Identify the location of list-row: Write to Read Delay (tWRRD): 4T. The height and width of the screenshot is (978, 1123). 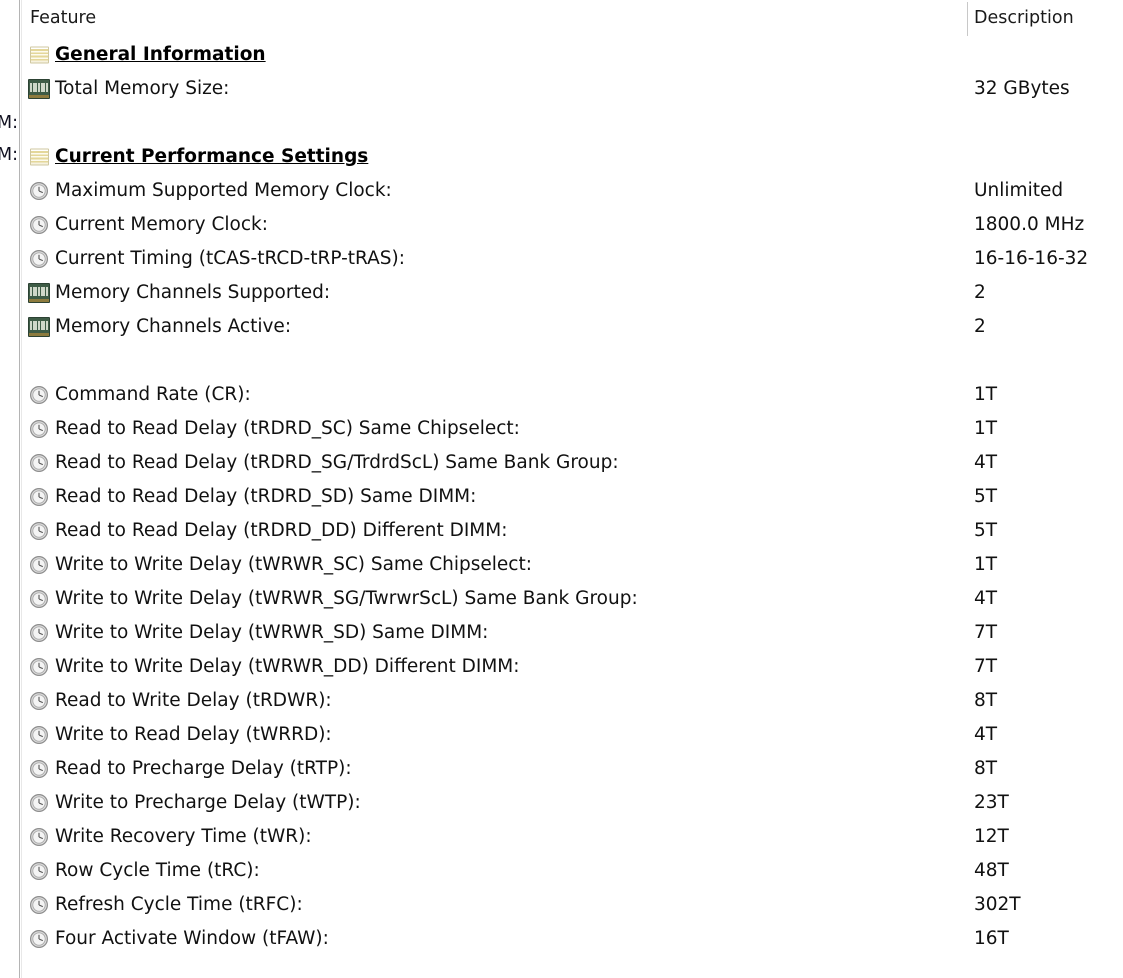
(572, 735).